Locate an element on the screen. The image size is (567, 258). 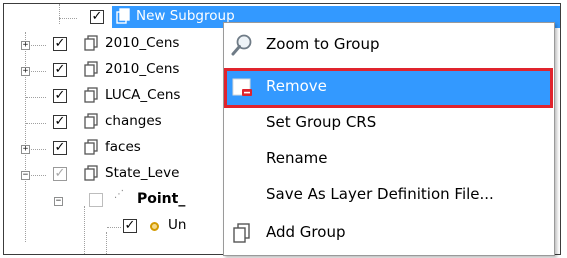
menu-item-rename: Rename is located at coordinates (389, 159).